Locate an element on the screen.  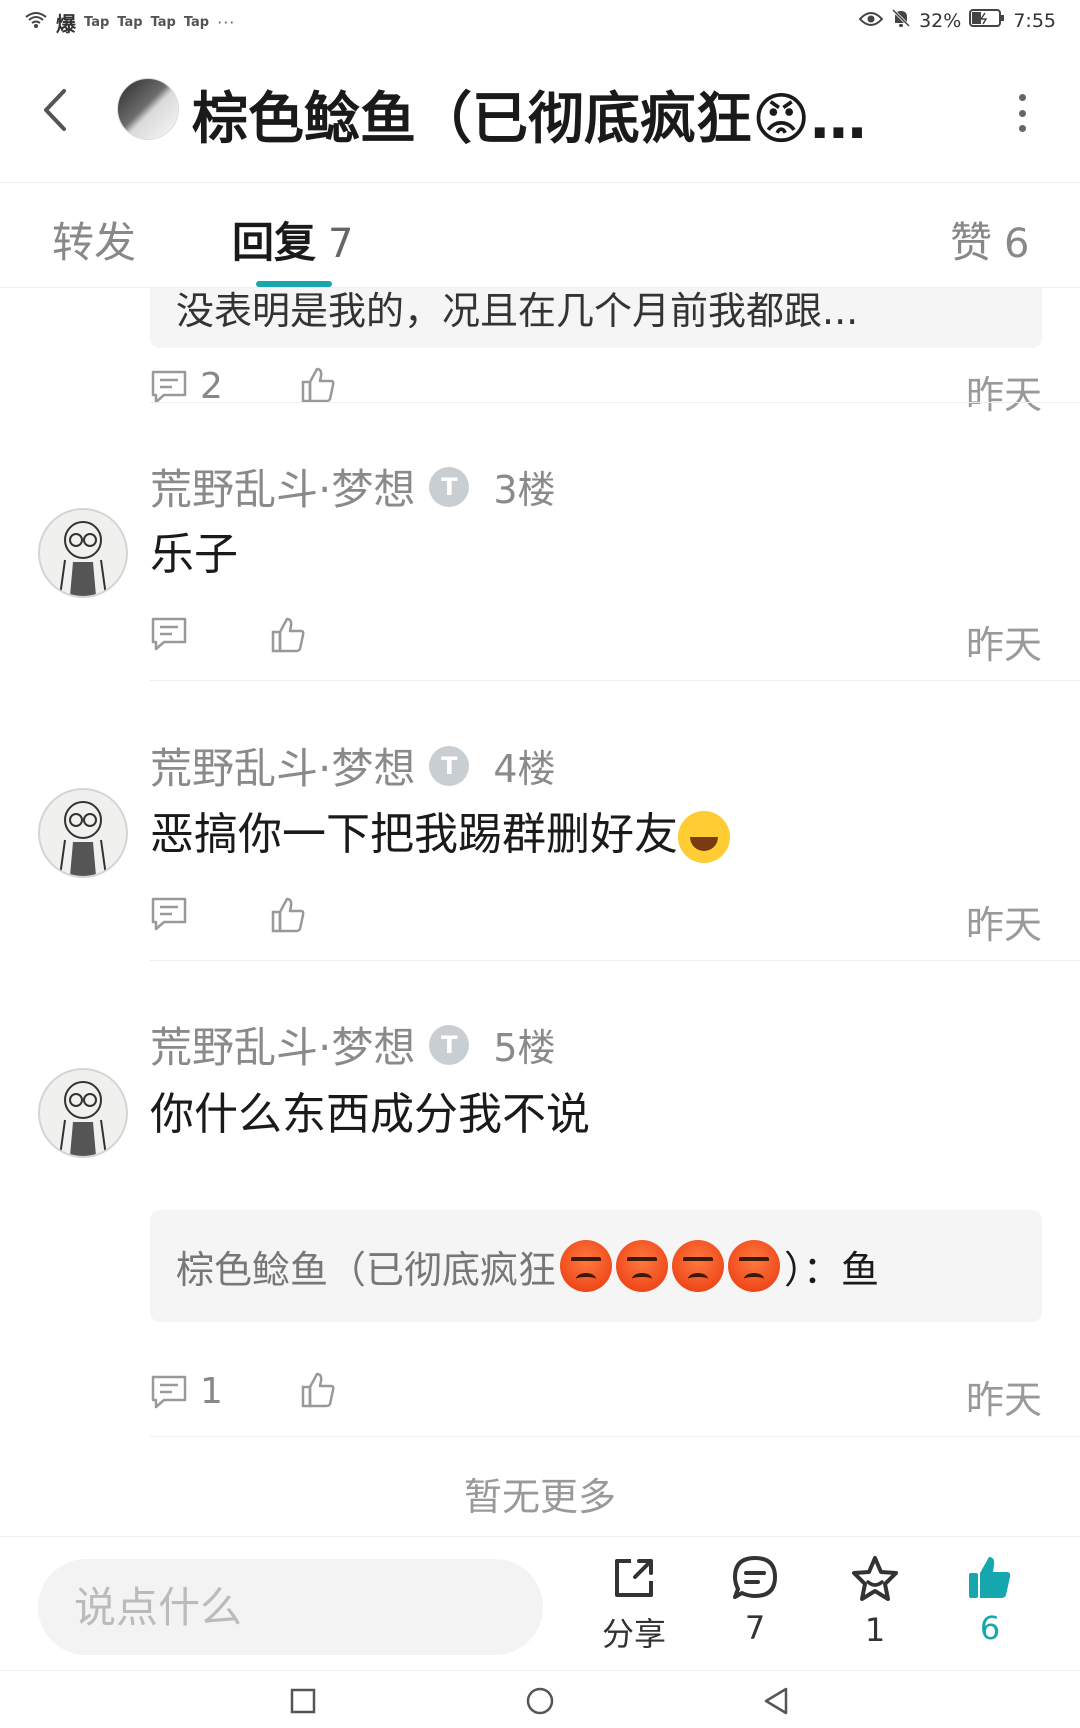
comment-header: 荒野乱斗·梦想 T 4楼 is located at coordinates (353, 765).